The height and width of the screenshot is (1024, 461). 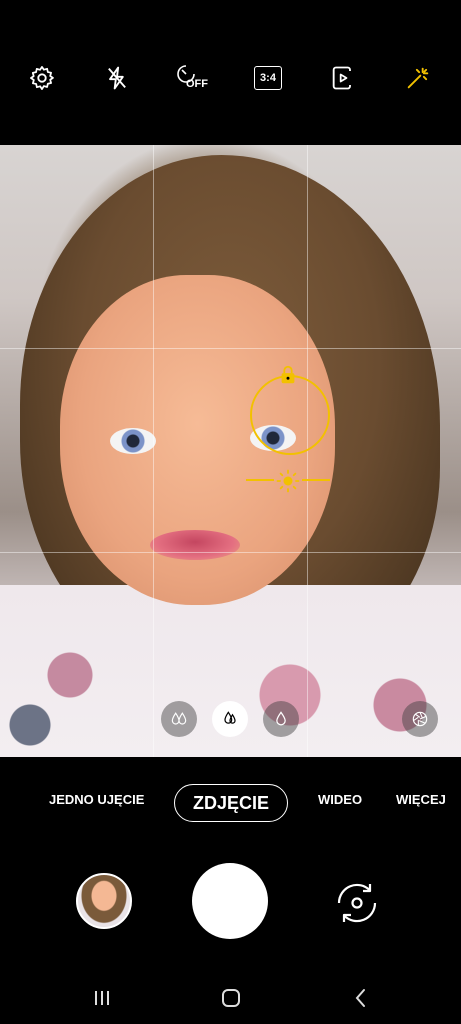 I want to click on mode-more: WIĘCEJ, so click(x=421, y=799).